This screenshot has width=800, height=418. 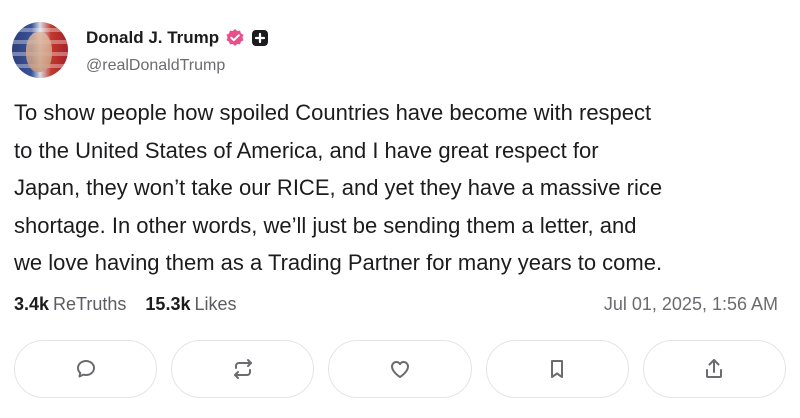 I want to click on name-row: Donald J. Trump, so click(x=177, y=38).